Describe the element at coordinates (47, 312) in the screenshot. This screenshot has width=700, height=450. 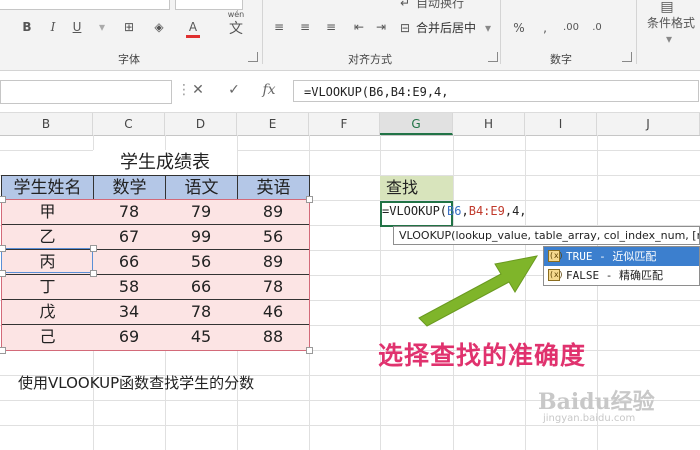
I see `table-cell: 戊` at that location.